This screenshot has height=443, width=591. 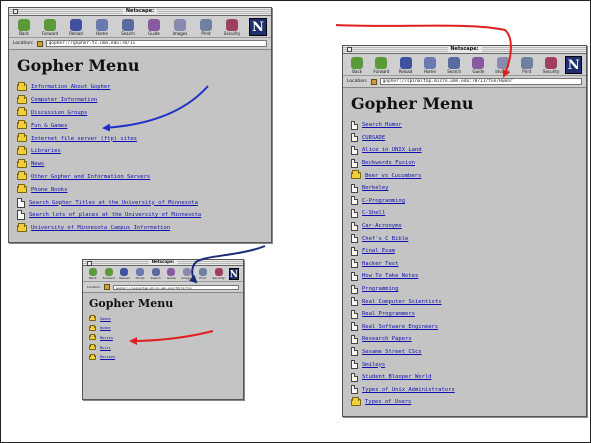 I want to click on gopher-menu-item: Final Exam, so click(x=464, y=251).